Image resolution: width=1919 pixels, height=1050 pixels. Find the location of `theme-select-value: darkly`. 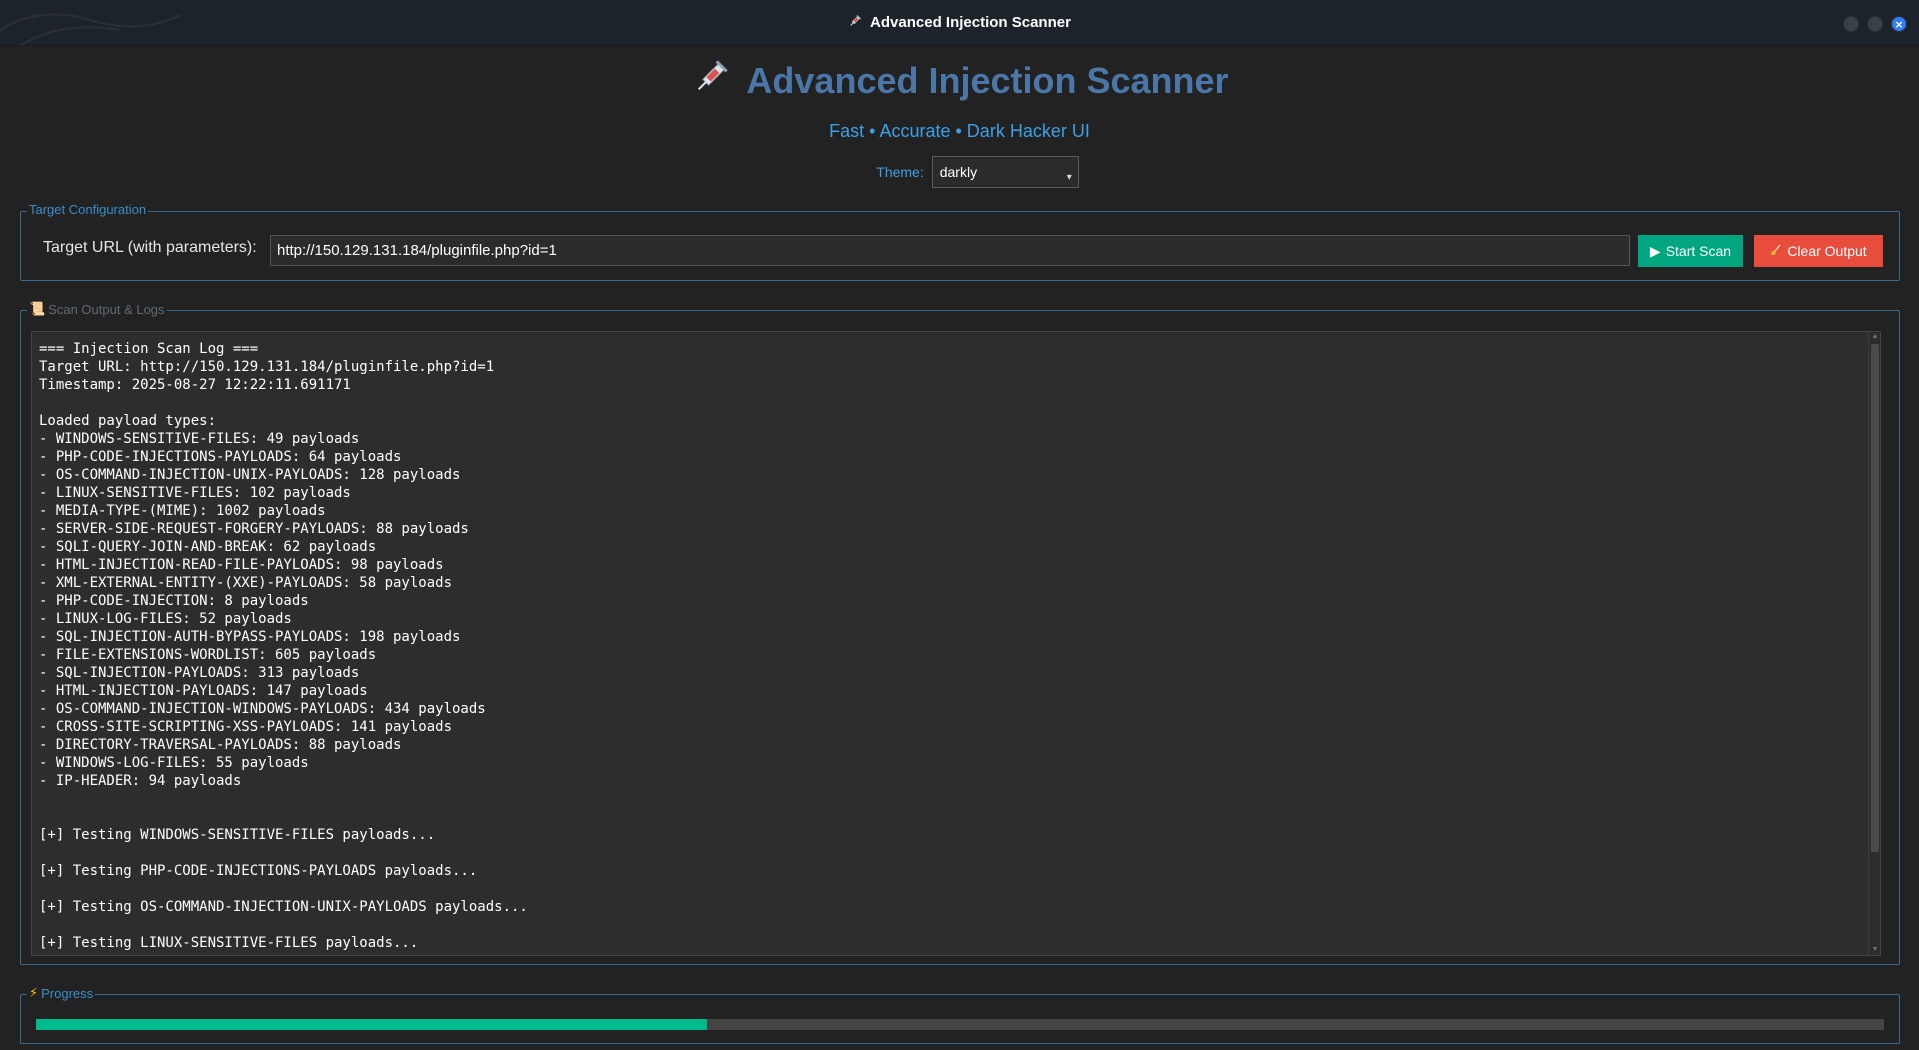

theme-select-value: darkly is located at coordinates (958, 172).